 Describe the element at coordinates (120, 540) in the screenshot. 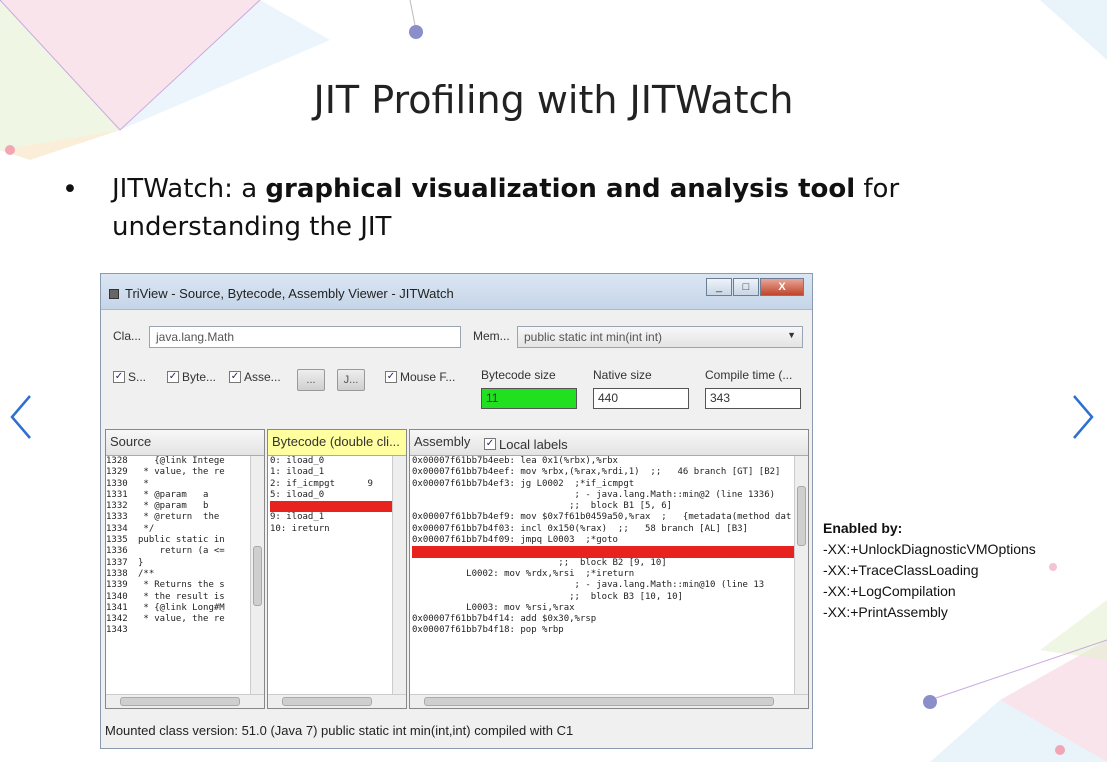

I see `line-number: 1335` at that location.